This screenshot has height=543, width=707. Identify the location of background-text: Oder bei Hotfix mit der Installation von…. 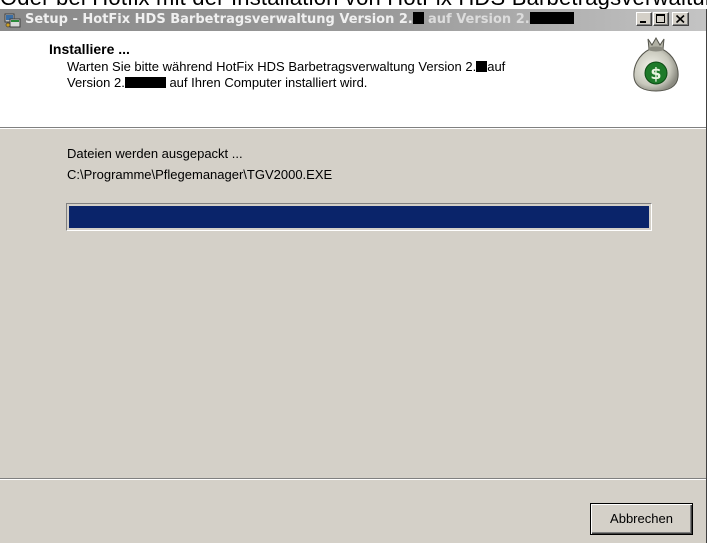
(353, 4).